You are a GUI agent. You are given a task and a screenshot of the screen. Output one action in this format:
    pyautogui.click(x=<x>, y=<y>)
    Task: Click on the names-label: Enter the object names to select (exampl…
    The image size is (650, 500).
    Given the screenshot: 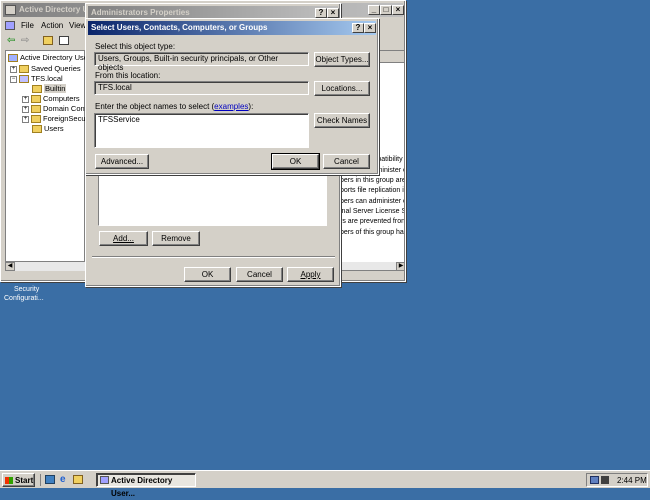 What is the action you would take?
    pyautogui.click(x=174, y=106)
    